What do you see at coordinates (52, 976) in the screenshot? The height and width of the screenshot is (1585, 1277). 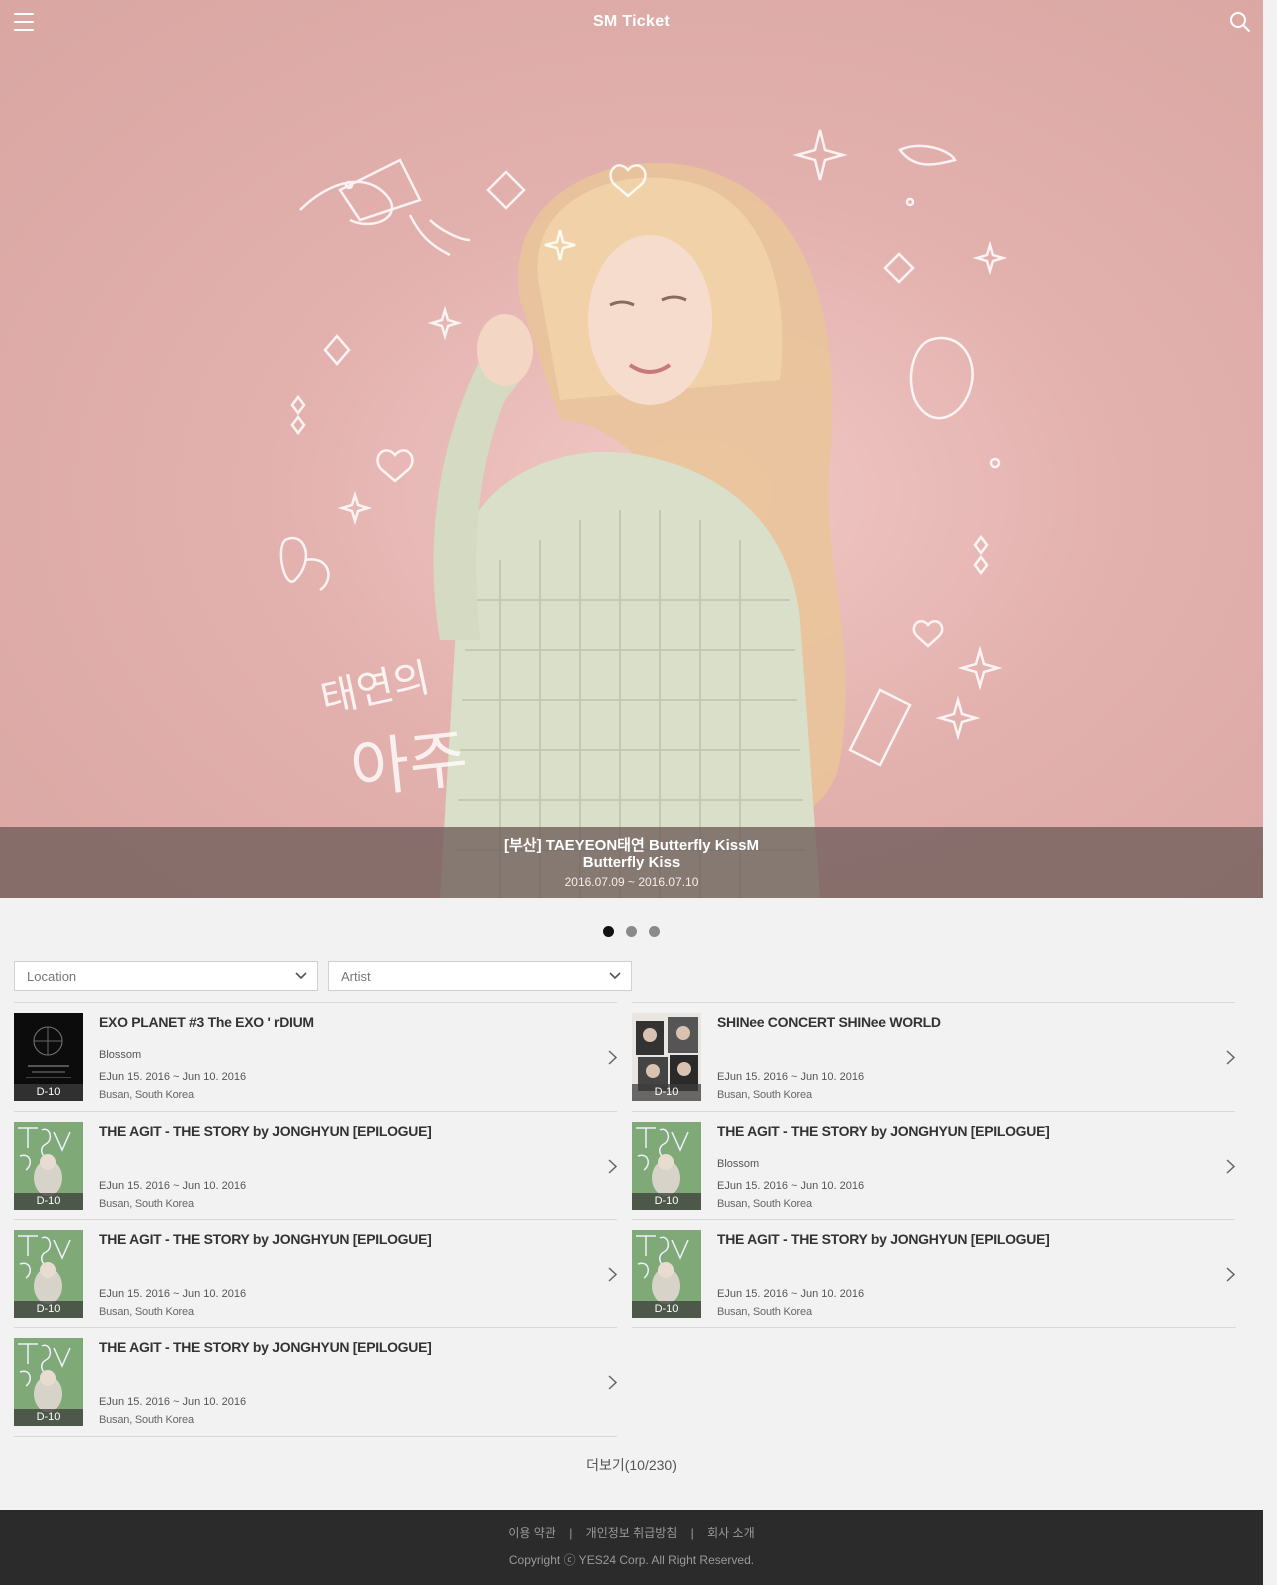 I see `location-select-label: Location` at bounding box center [52, 976].